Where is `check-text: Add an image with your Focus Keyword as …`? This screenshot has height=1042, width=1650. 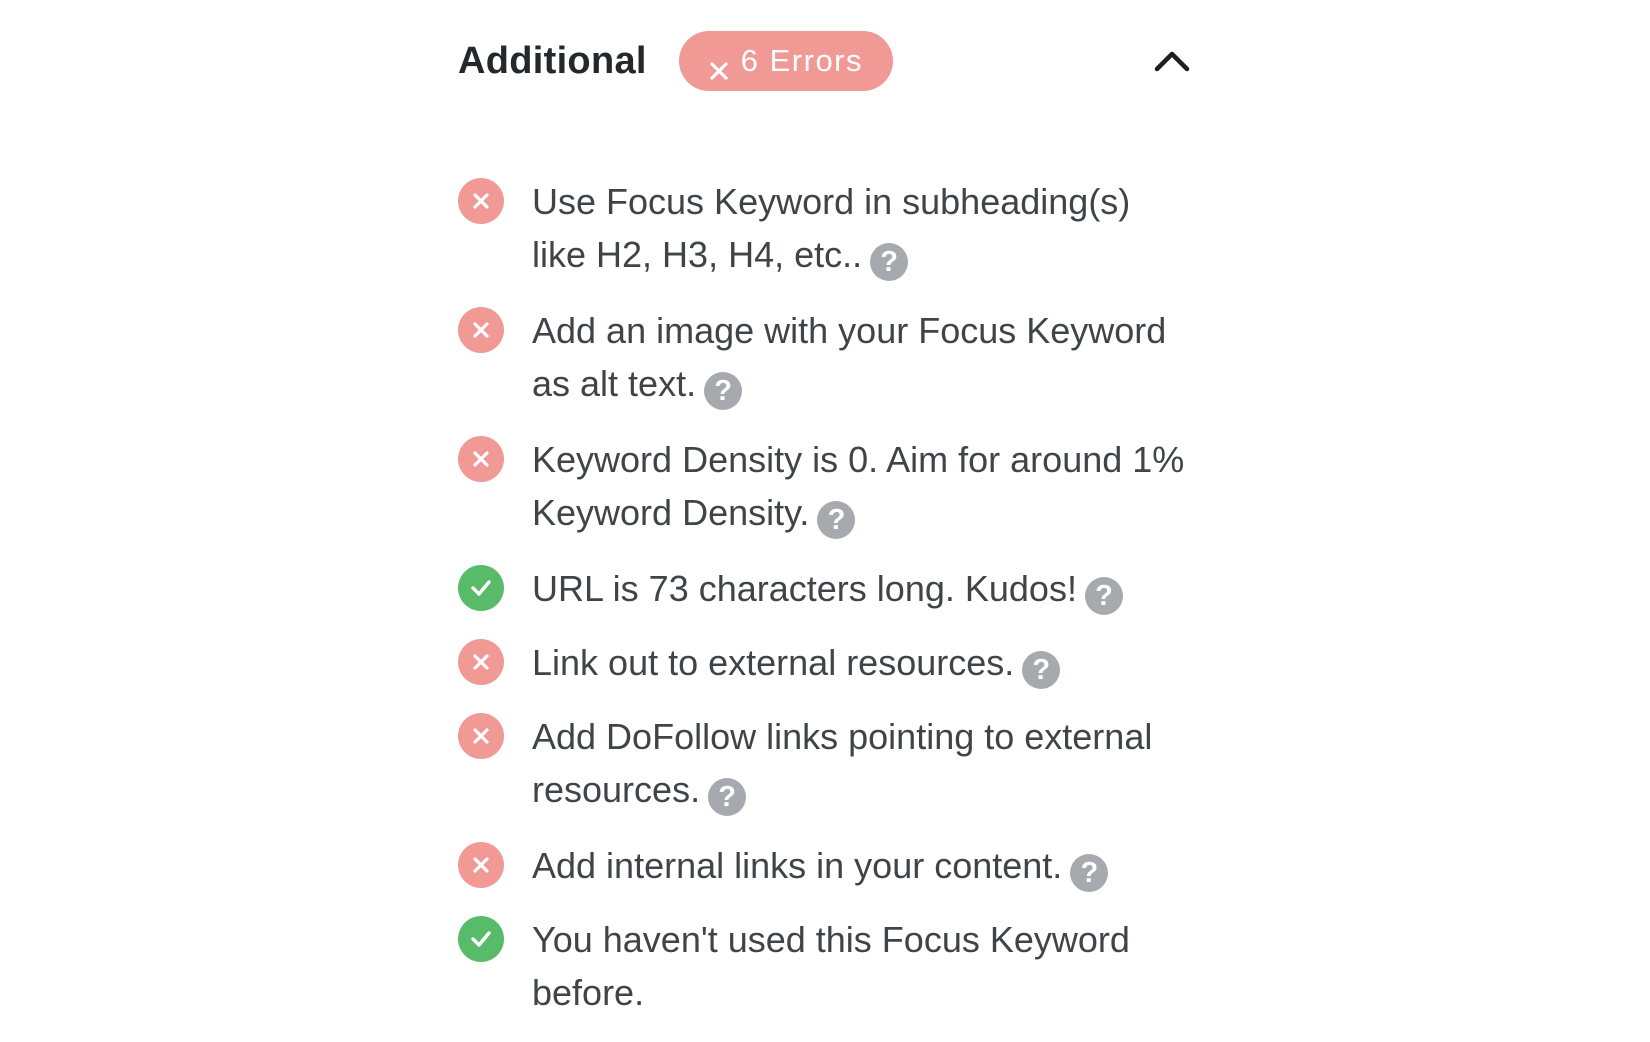 check-text: Add an image with your Focus Keyword as … is located at coordinates (862, 357).